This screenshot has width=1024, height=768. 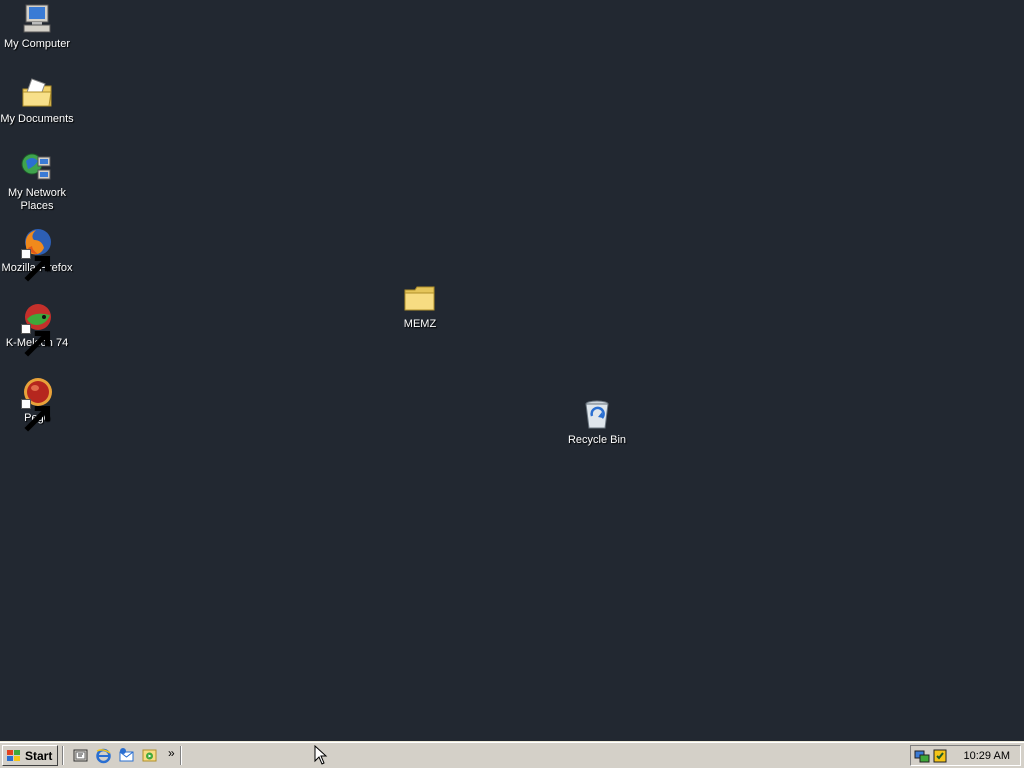 I want to click on quick-launch-chevron-icon: », so click(x=171, y=753).